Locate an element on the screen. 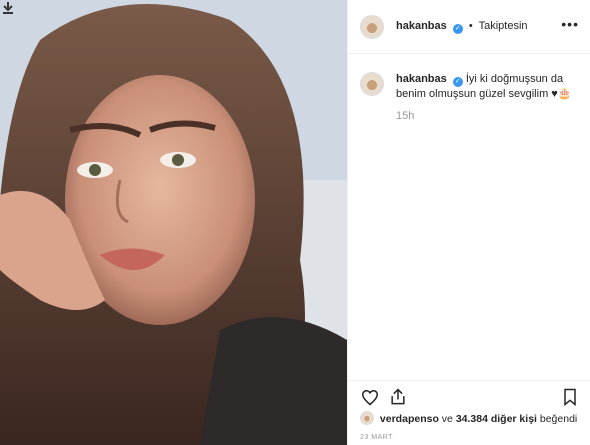  heart-icon is located at coordinates (370, 397).